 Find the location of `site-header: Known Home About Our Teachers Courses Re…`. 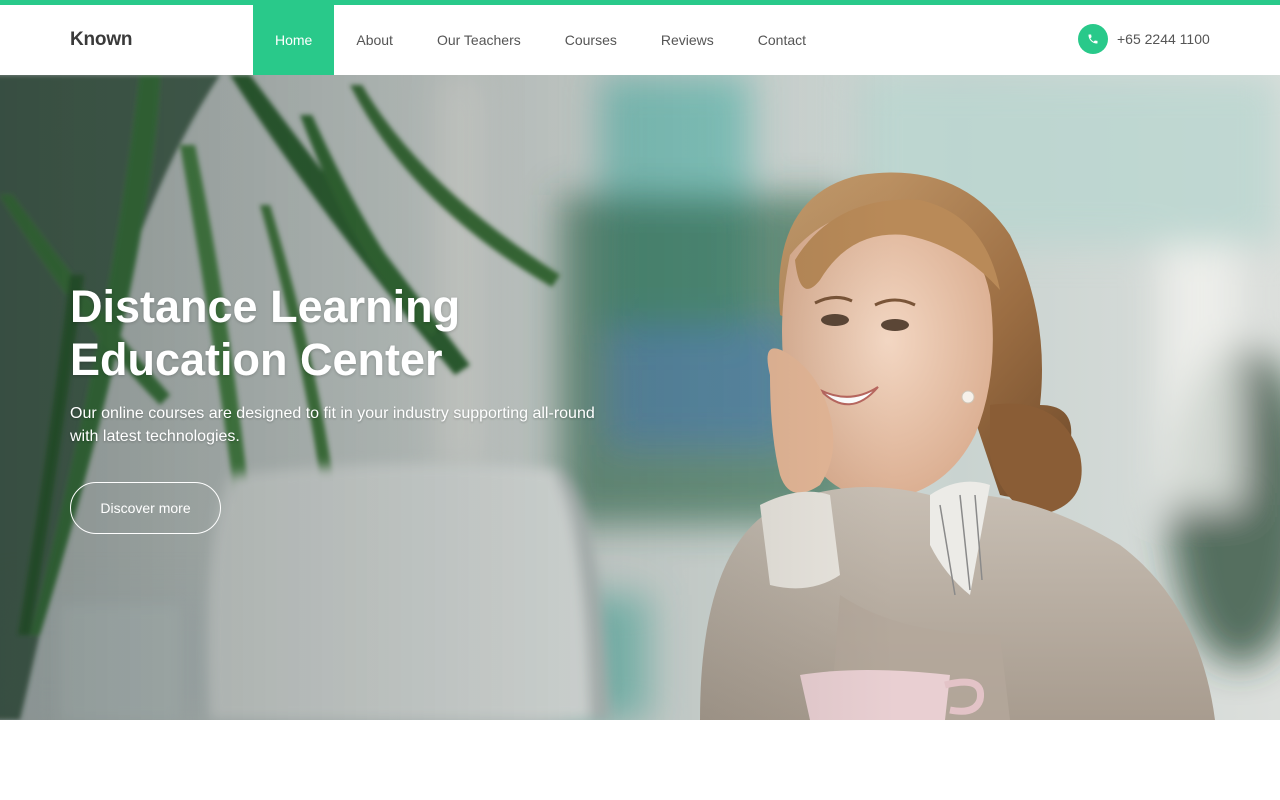

site-header: Known Home About Our Teachers Courses Re… is located at coordinates (640, 40).